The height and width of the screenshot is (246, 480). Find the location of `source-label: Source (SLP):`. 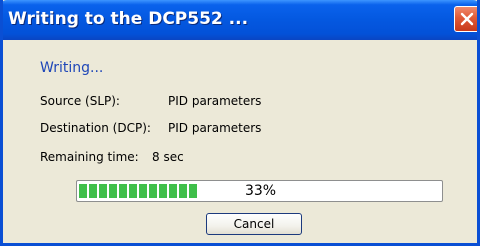

source-label: Source (SLP): is located at coordinates (80, 101).